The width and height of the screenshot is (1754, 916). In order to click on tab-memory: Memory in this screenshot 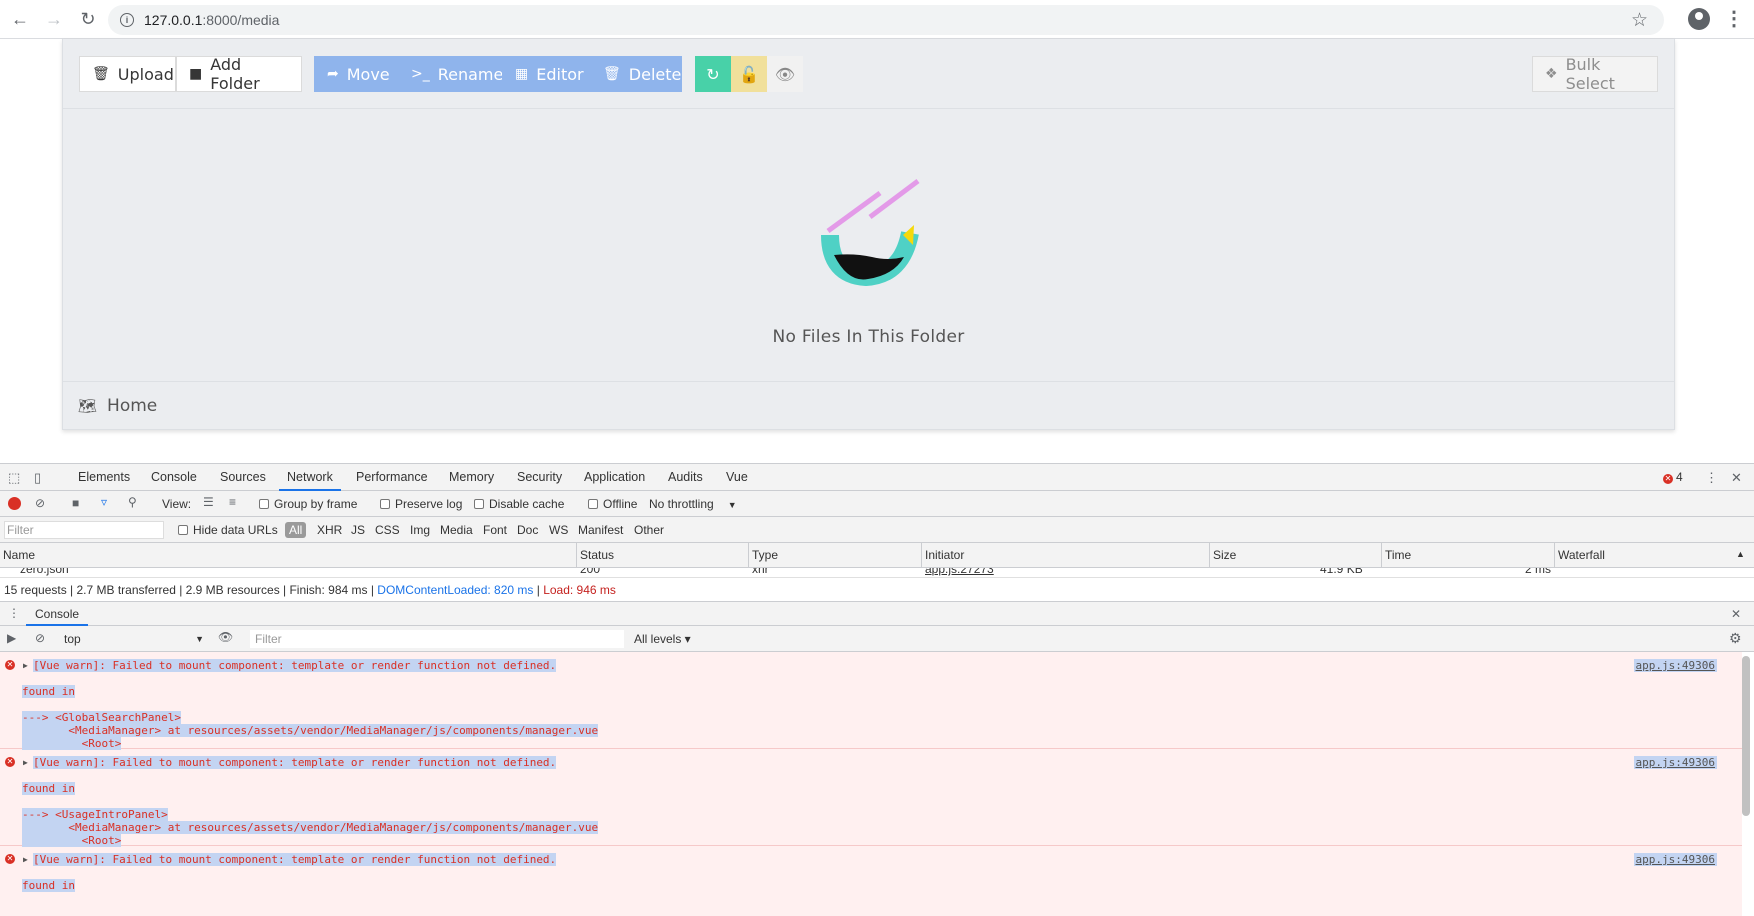, I will do `click(471, 477)`.